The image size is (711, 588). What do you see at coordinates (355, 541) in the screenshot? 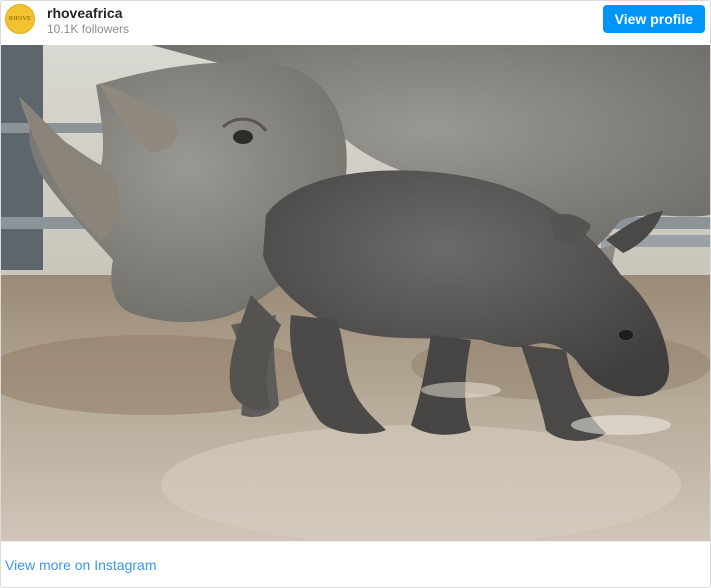
I see `footer-divider` at bounding box center [355, 541].